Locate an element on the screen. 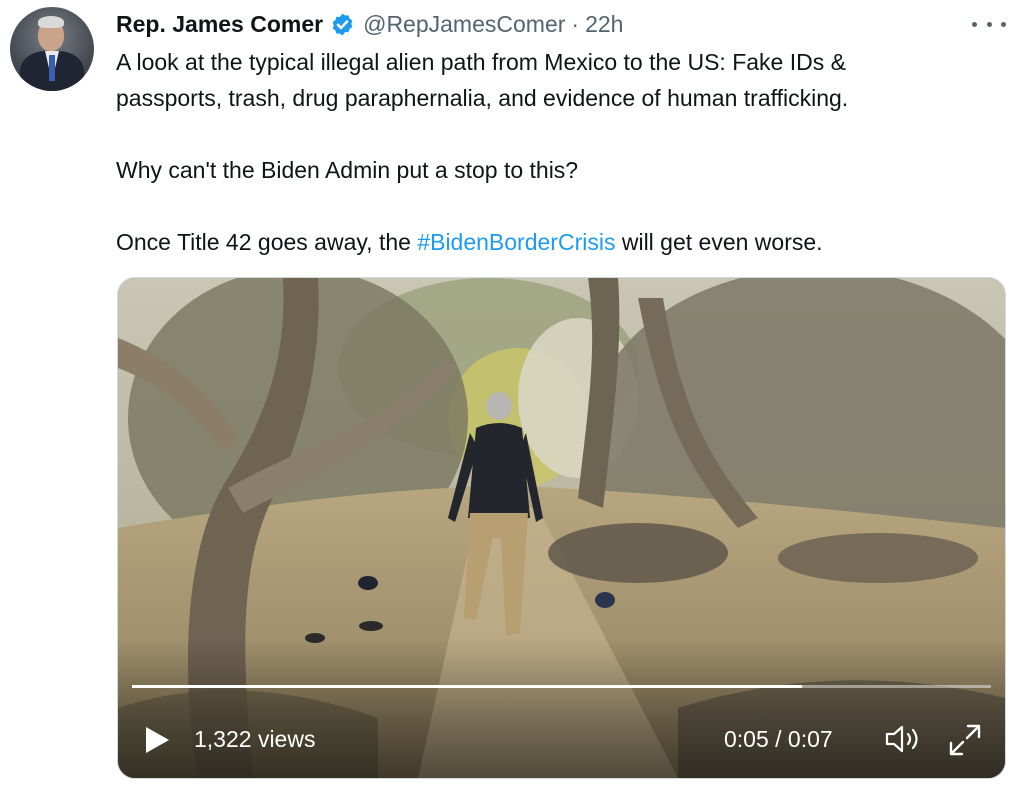 The width and height of the screenshot is (1024, 792). verified-badge-icon is located at coordinates (342, 24).